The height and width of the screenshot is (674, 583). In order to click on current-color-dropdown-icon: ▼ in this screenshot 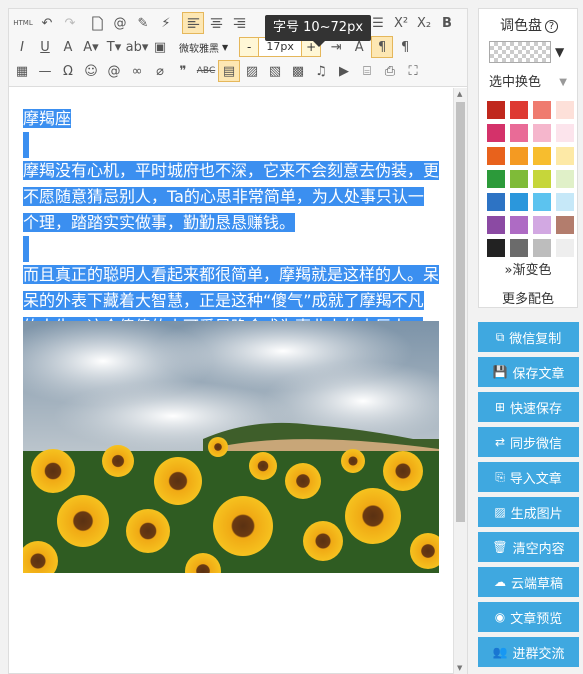, I will do `click(559, 52)`.